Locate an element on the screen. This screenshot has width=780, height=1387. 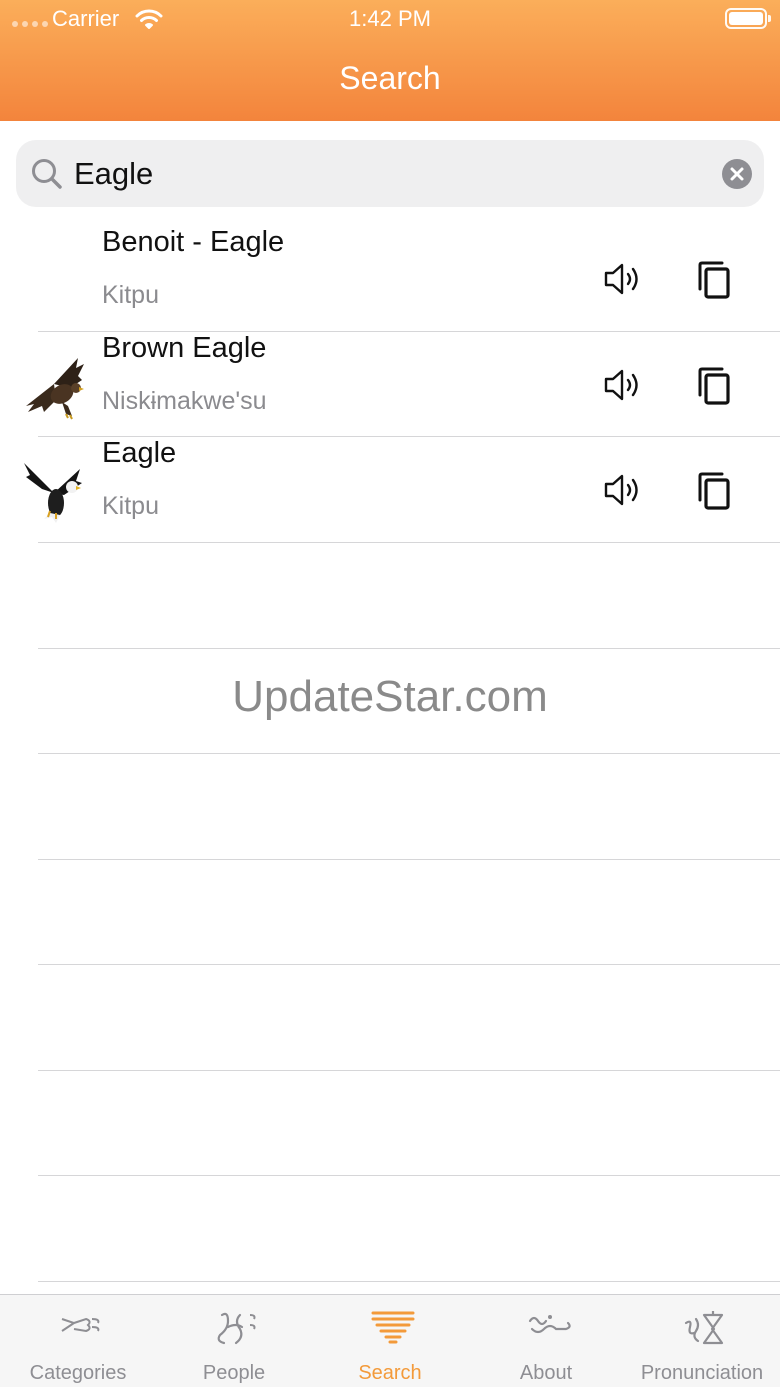
tab-label: Search is located at coordinates (390, 1373).